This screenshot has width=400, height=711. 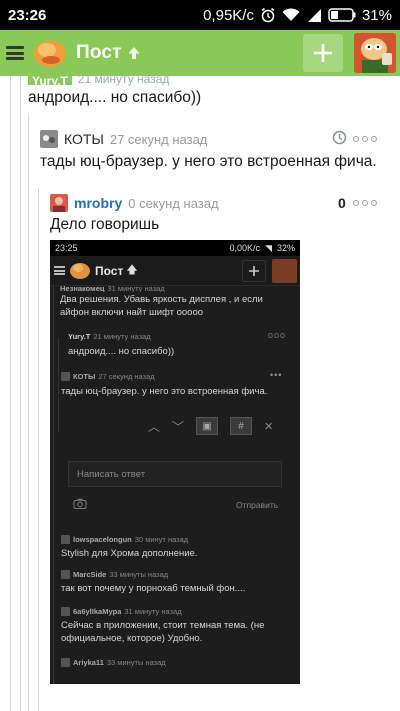 What do you see at coordinates (241, 426) in the screenshot?
I see `embedded-hash-icon: #` at bounding box center [241, 426].